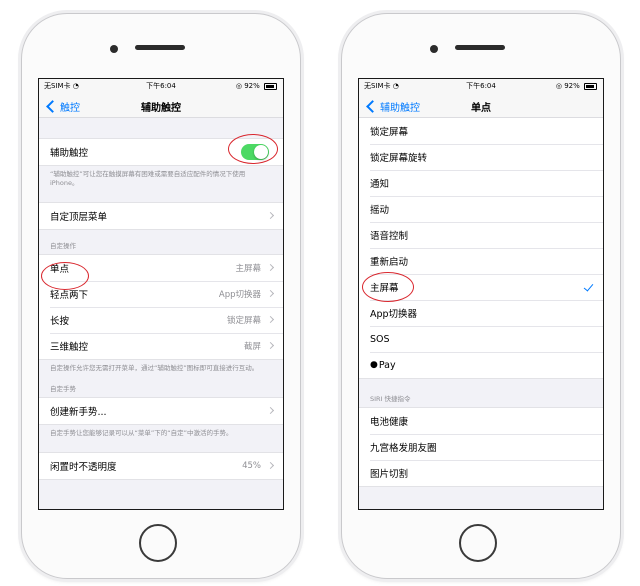 This screenshot has width=640, height=586. Describe the element at coordinates (161, 346) in the screenshot. I see `action-row-3d-touch: 三维触控 截屏` at that location.